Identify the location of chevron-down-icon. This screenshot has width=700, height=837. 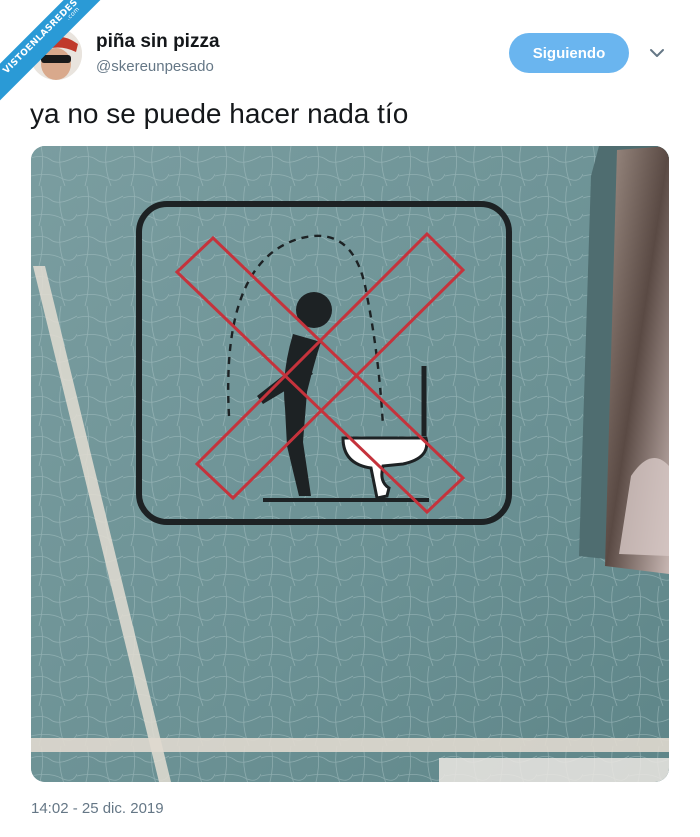
(657, 53).